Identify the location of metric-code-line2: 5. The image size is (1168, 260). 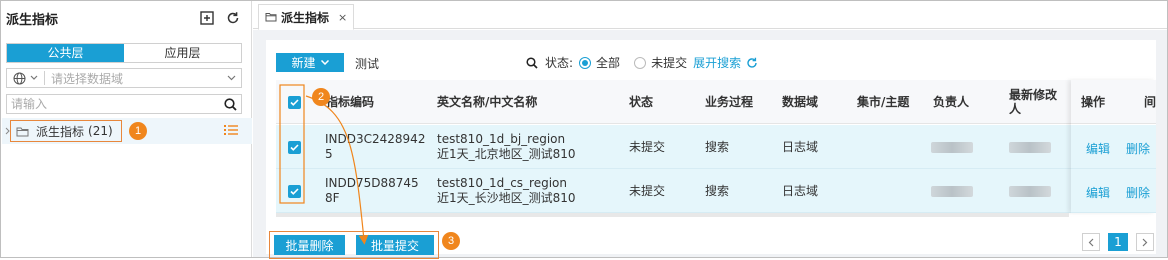
(329, 154).